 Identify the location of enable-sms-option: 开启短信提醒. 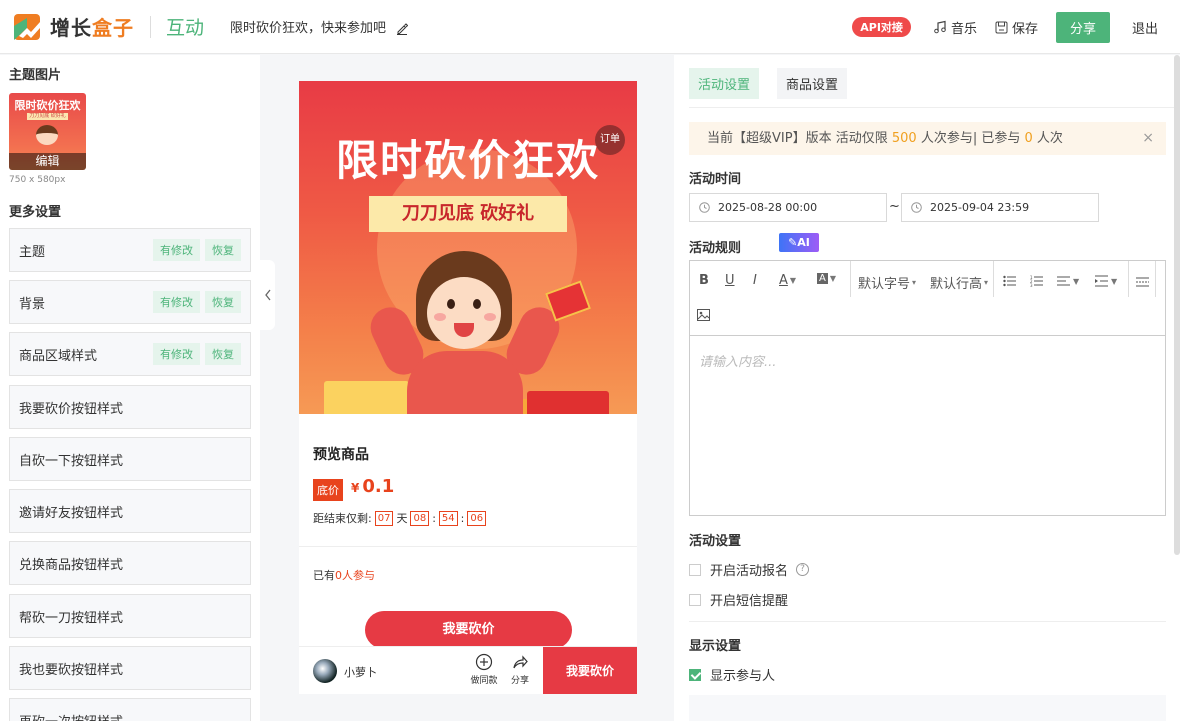
(738, 599).